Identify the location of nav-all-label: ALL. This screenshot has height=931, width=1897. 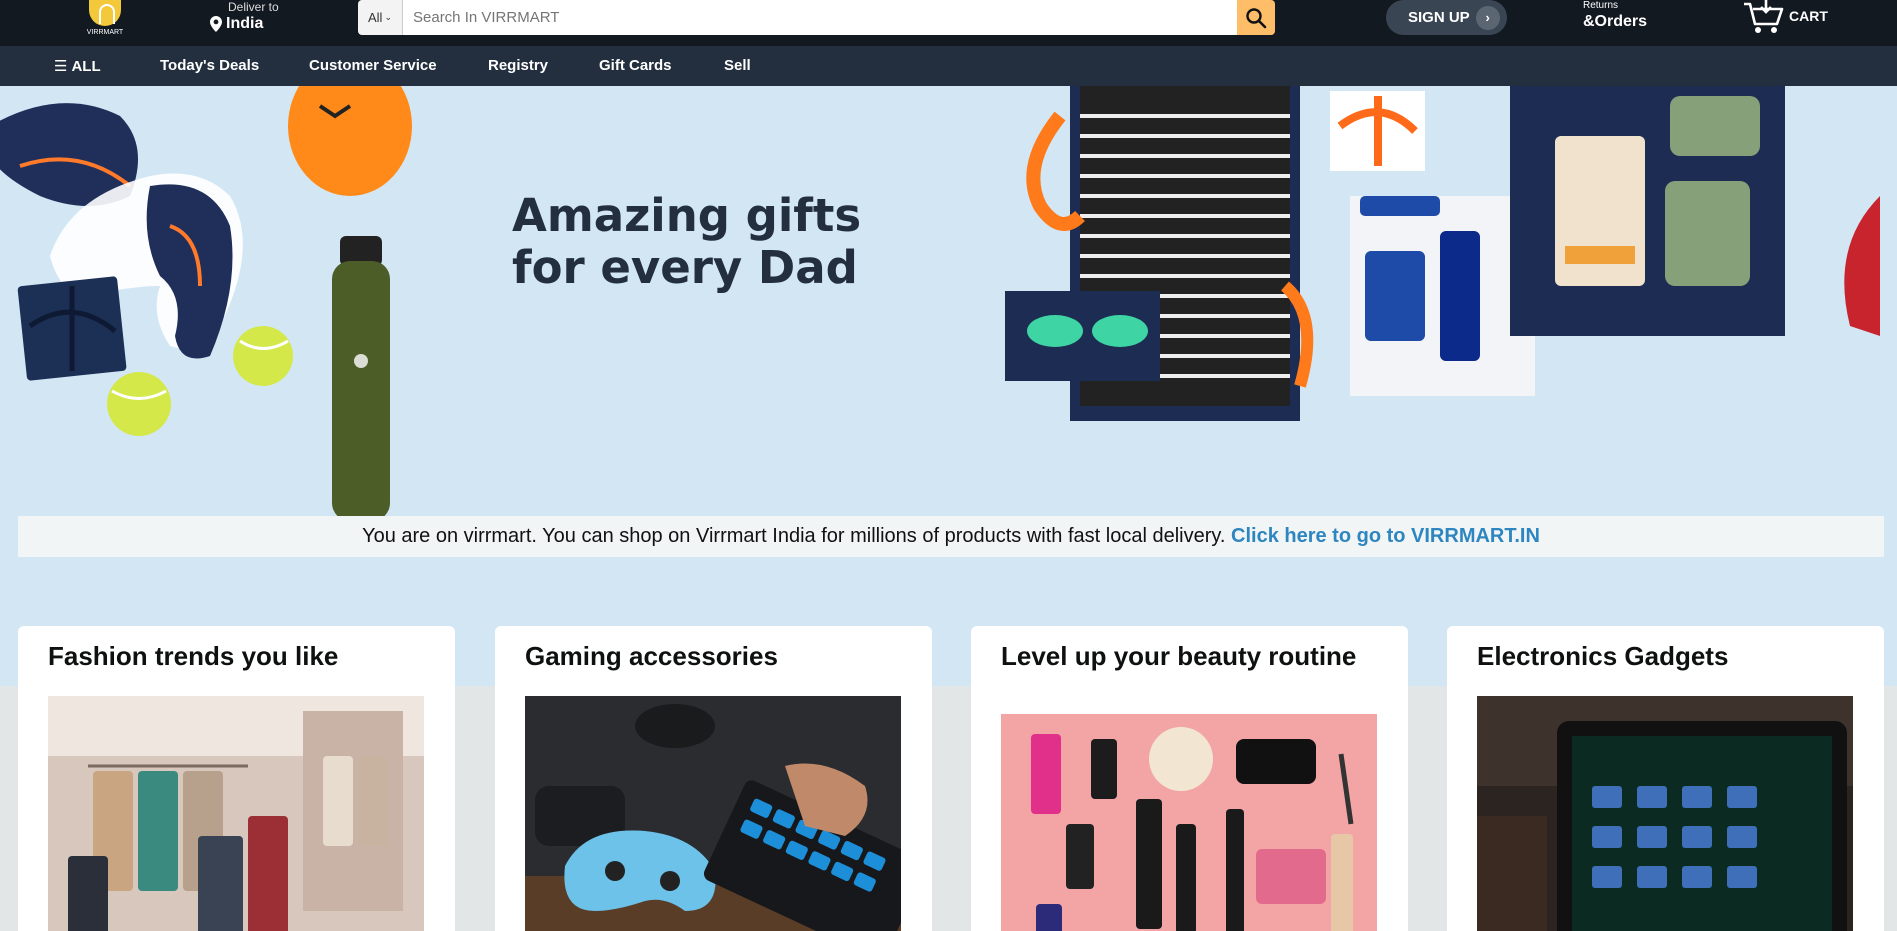
(86, 66).